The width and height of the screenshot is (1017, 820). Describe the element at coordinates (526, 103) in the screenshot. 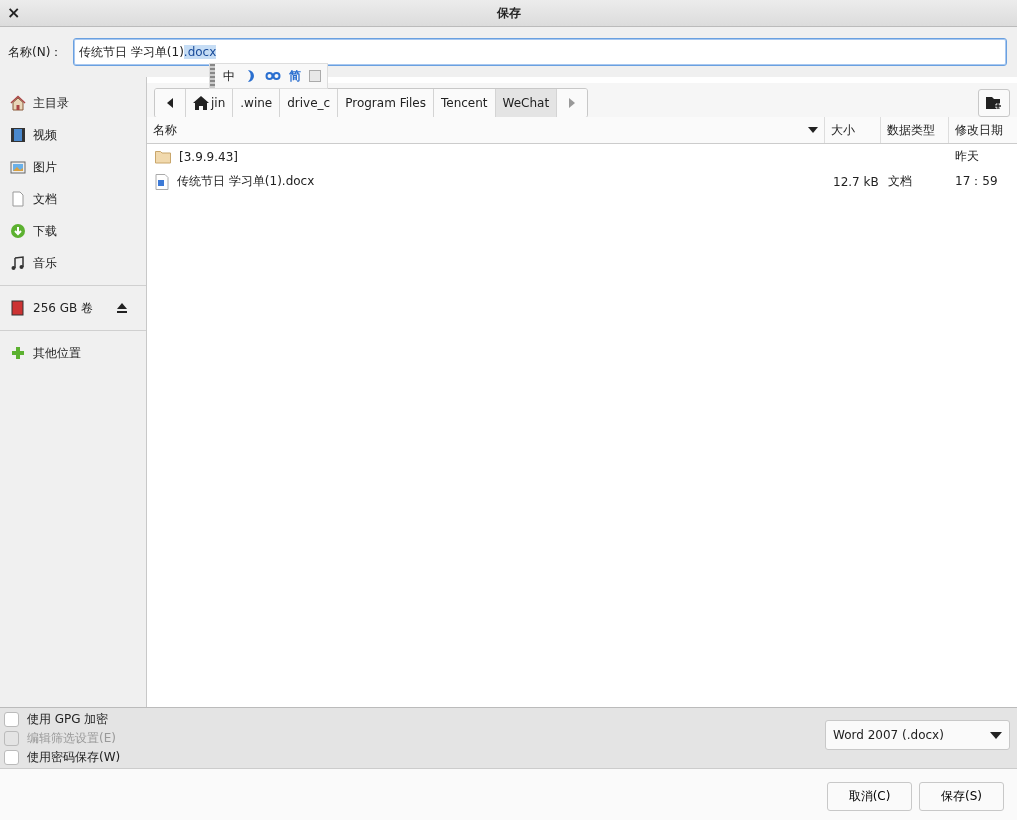

I see `path-button: WeChat` at that location.